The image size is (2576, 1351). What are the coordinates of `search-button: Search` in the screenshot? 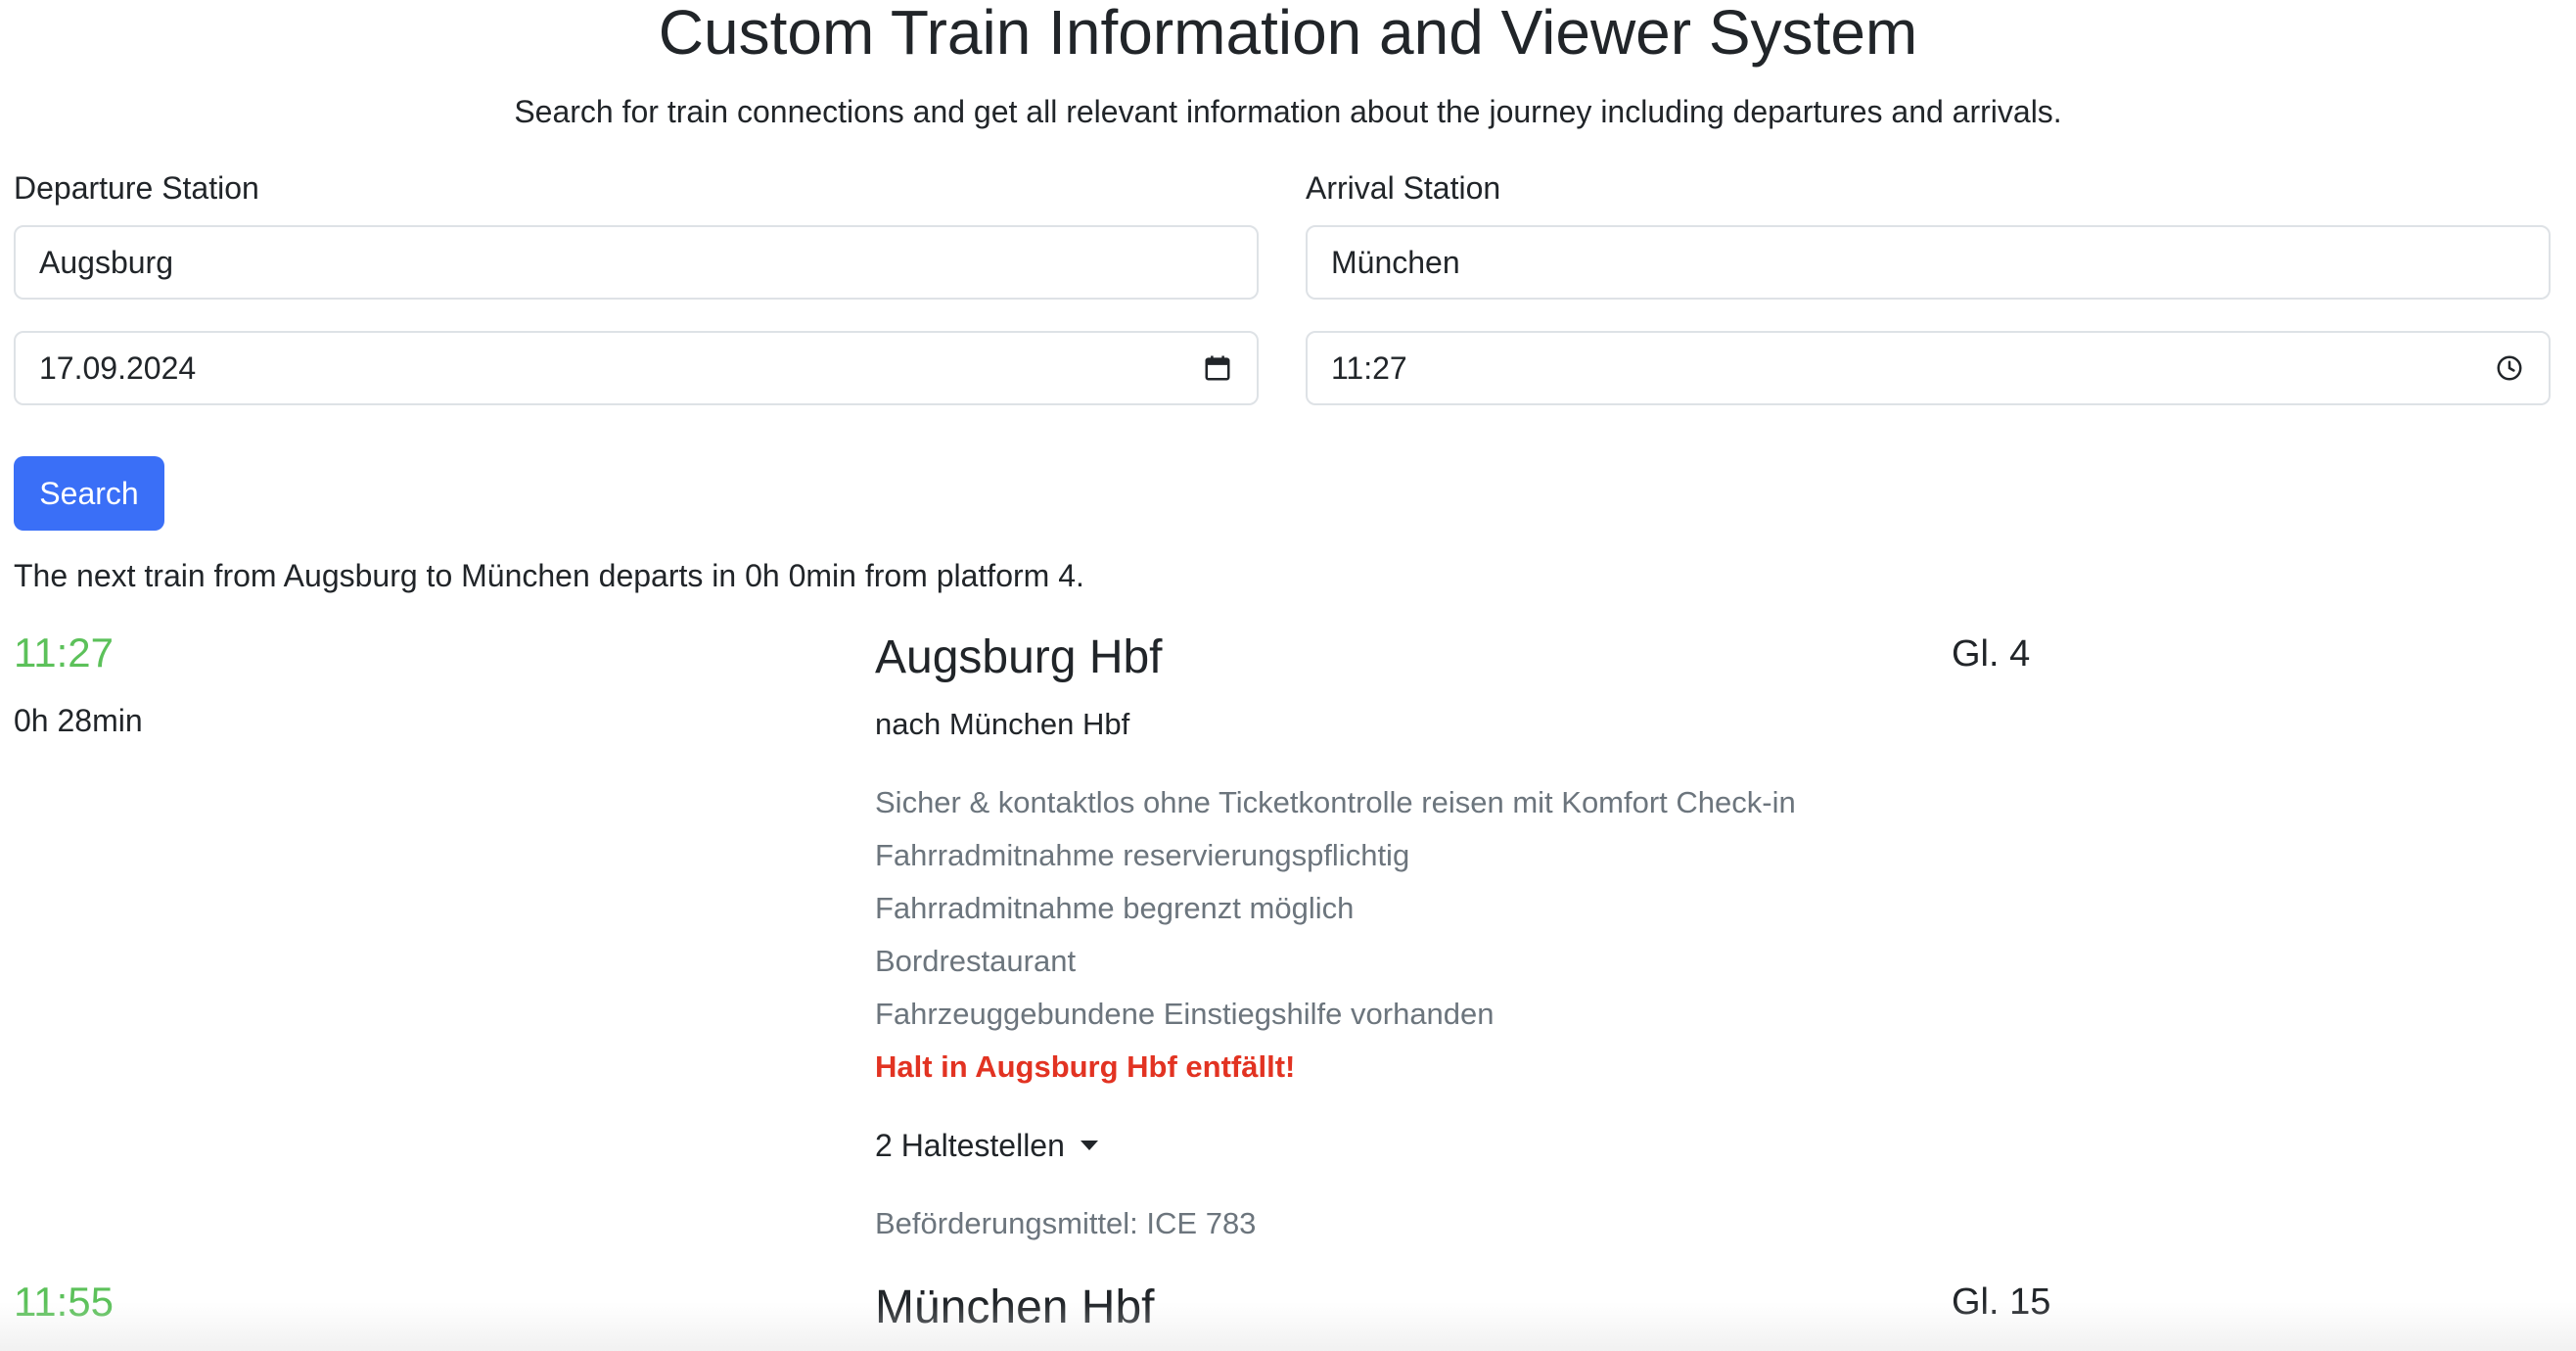 It's located at (89, 494).